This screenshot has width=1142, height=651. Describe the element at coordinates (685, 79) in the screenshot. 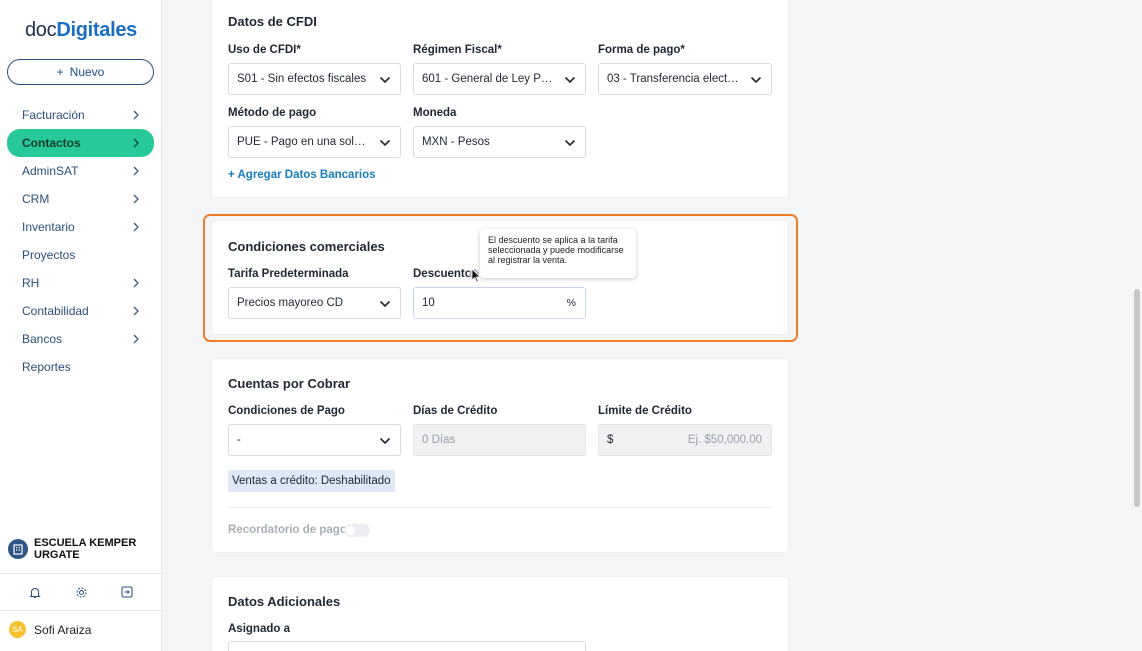

I see `forma-pago-select: 03 - Transferencia electrónica de fondos` at that location.